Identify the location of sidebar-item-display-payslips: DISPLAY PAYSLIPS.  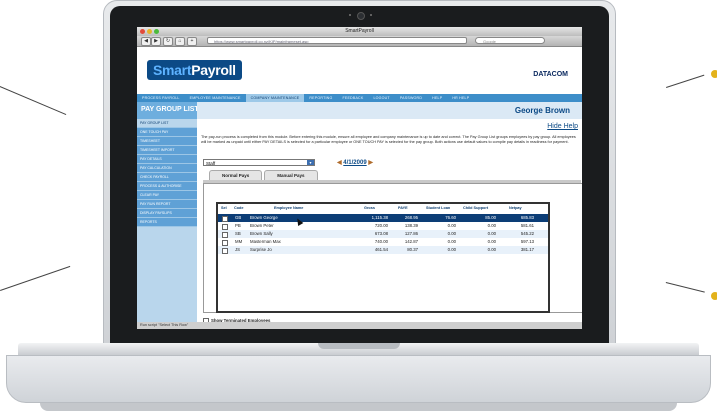
(167, 213).